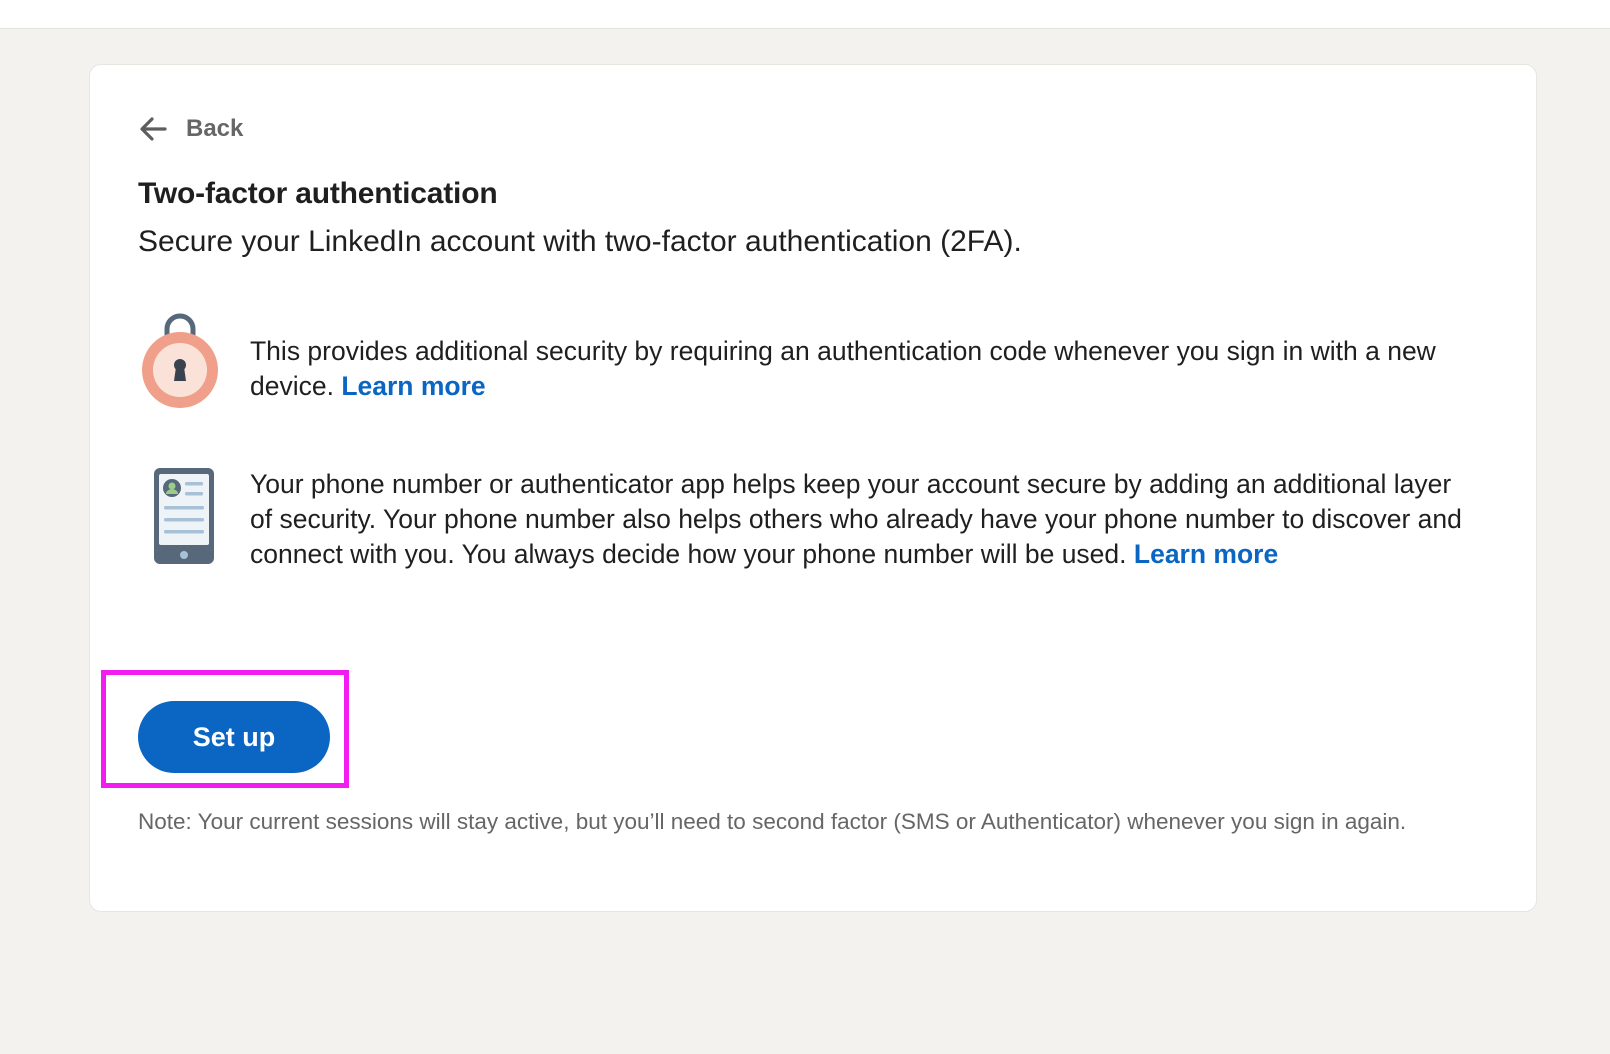  I want to click on arrow-left-icon, so click(153, 129).